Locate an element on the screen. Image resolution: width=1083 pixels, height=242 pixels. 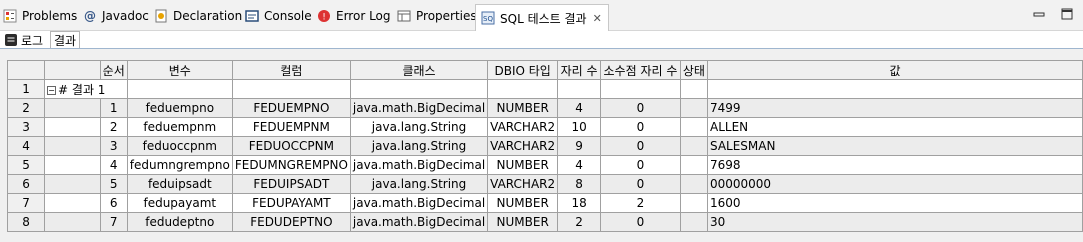
value-cell: 30 is located at coordinates (894, 222).